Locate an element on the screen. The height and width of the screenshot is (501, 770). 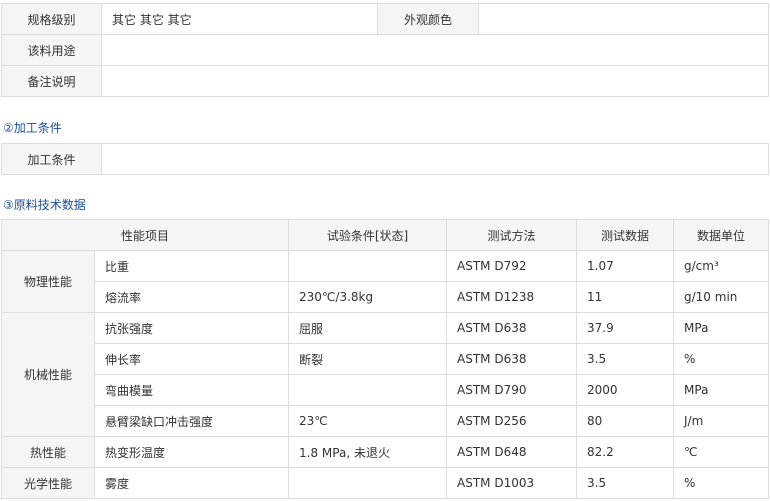
property-condition: 屈服 is located at coordinates (368, 328).